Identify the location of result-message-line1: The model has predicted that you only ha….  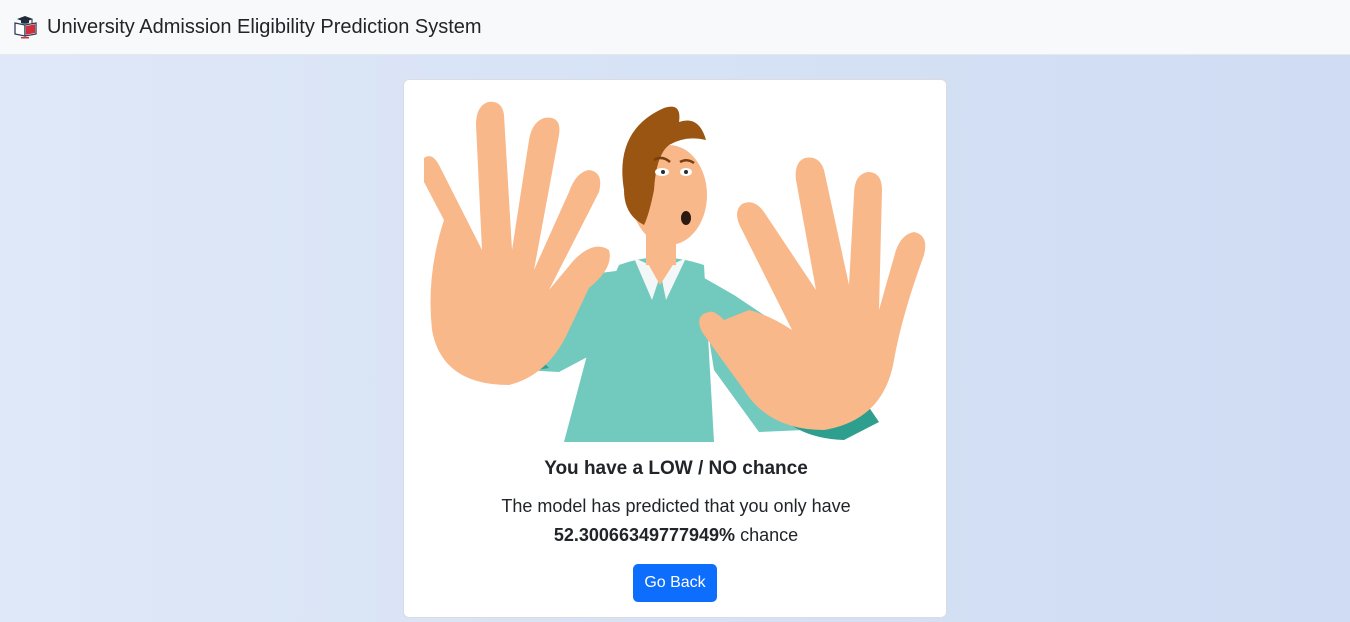
(676, 506).